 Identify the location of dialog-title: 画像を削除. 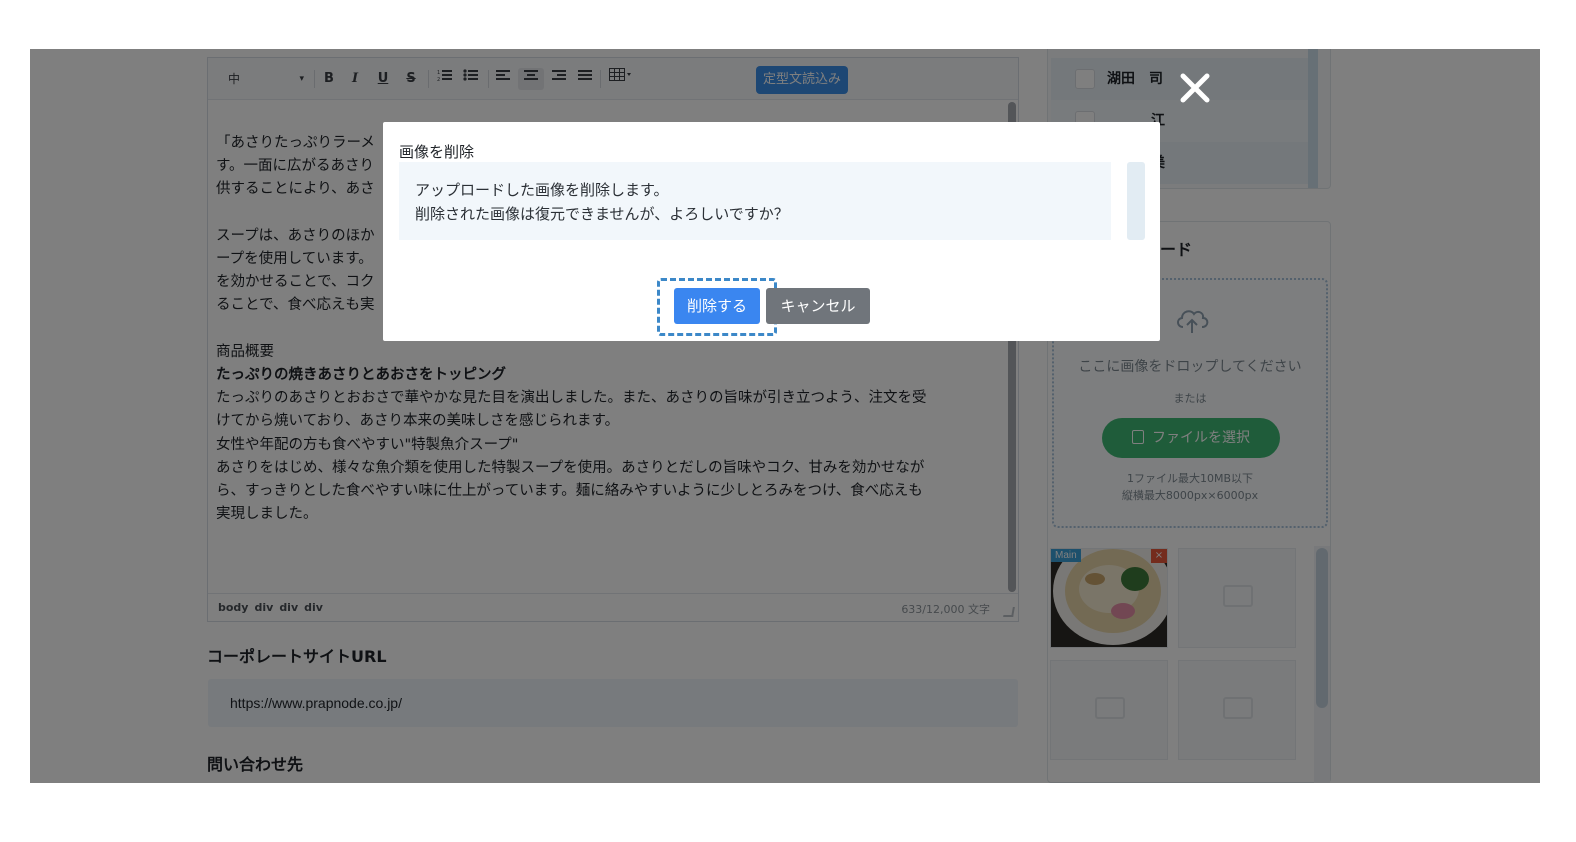
(437, 152).